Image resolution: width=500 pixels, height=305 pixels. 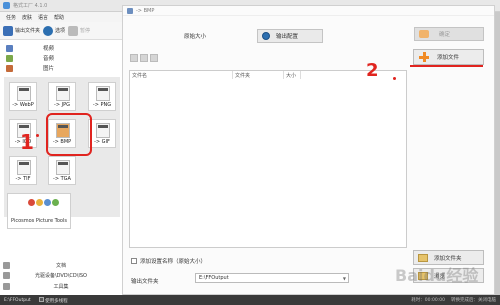 What do you see at coordinates (445, 35) in the screenshot?
I see `ok-label: 确定` at bounding box center [445, 35].